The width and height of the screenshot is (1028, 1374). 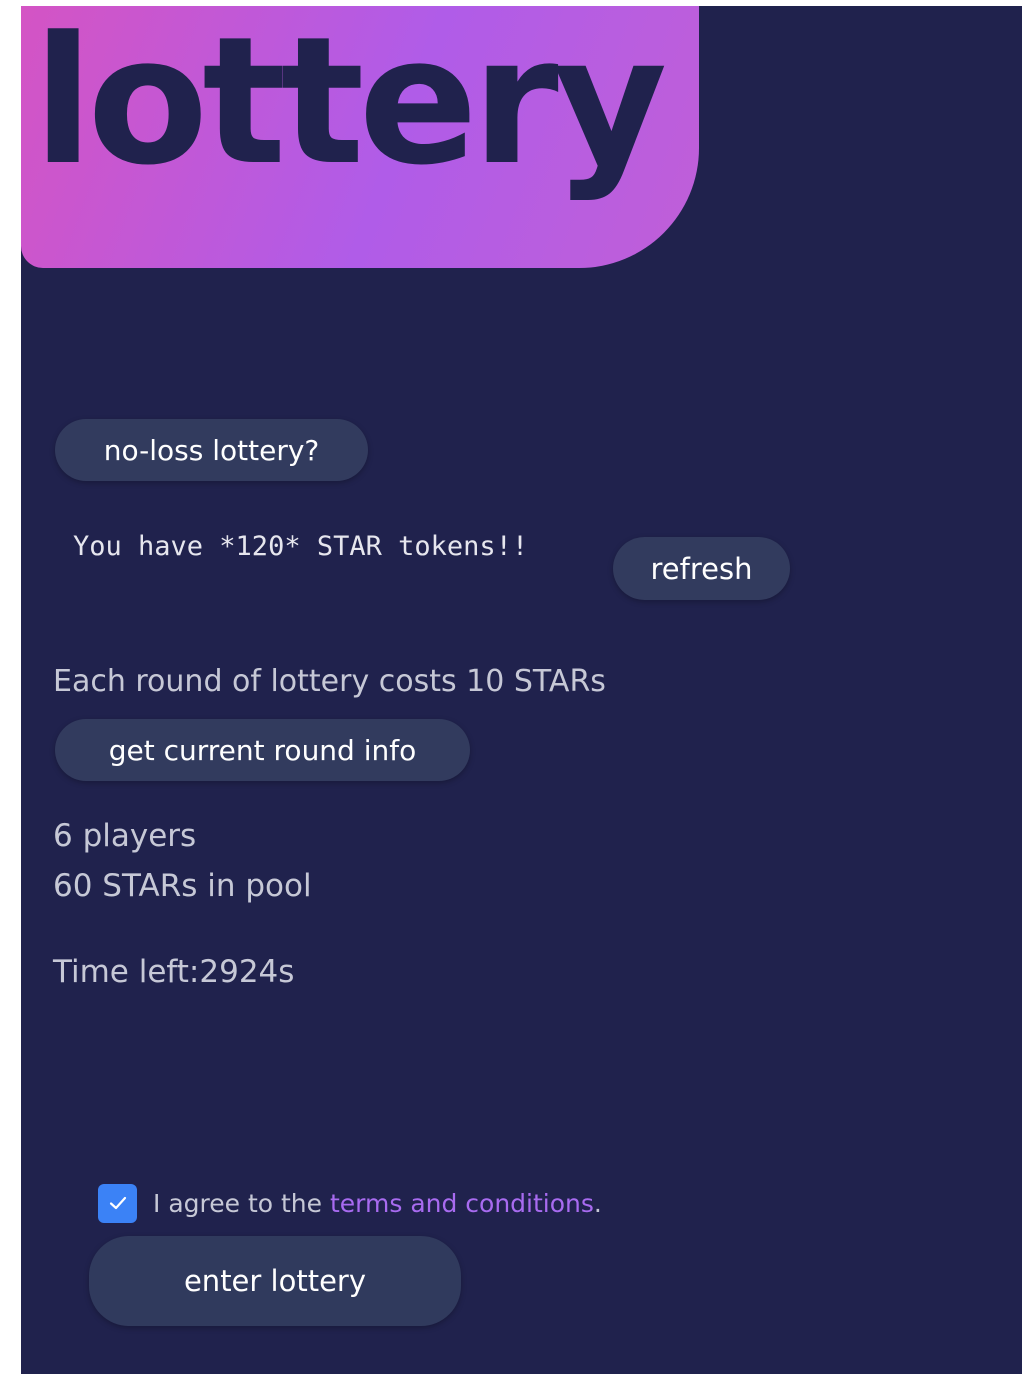 What do you see at coordinates (329, 681) in the screenshot?
I see `round-cost-text: Each round of lottery costs 10 STARs` at bounding box center [329, 681].